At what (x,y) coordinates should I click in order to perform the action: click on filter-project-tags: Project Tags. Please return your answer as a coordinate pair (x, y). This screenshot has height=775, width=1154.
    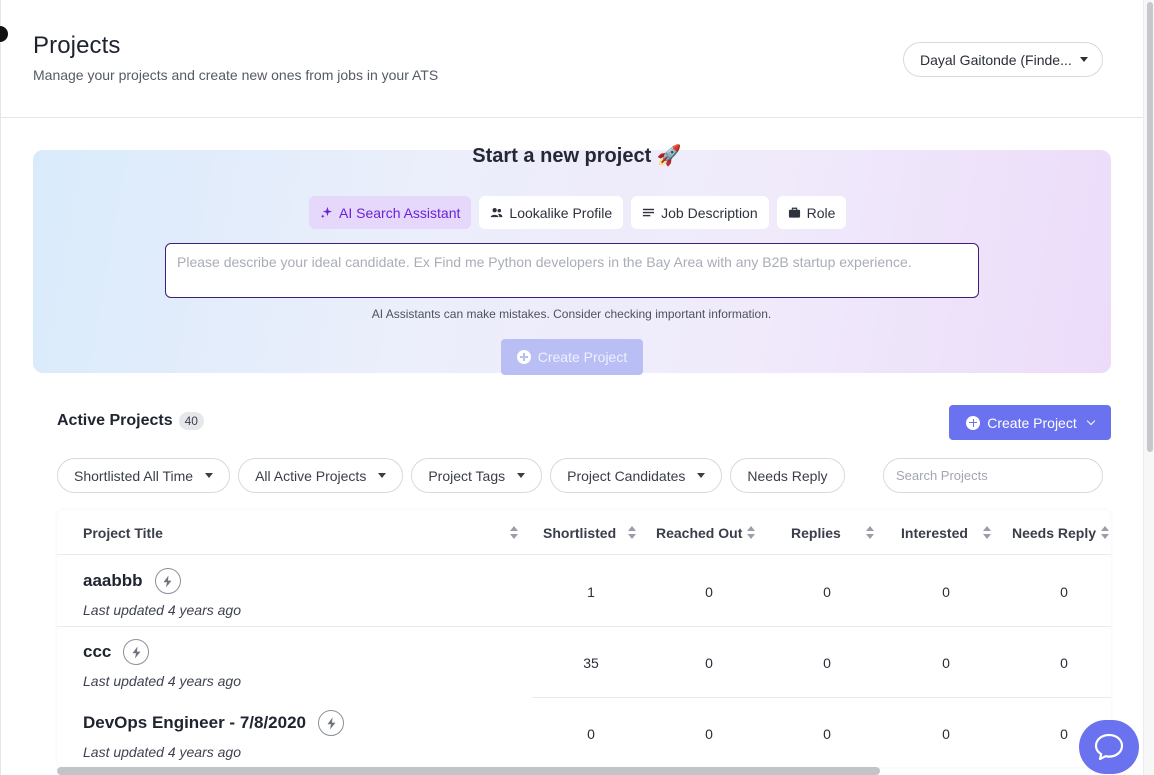
    Looking at the image, I should click on (477, 475).